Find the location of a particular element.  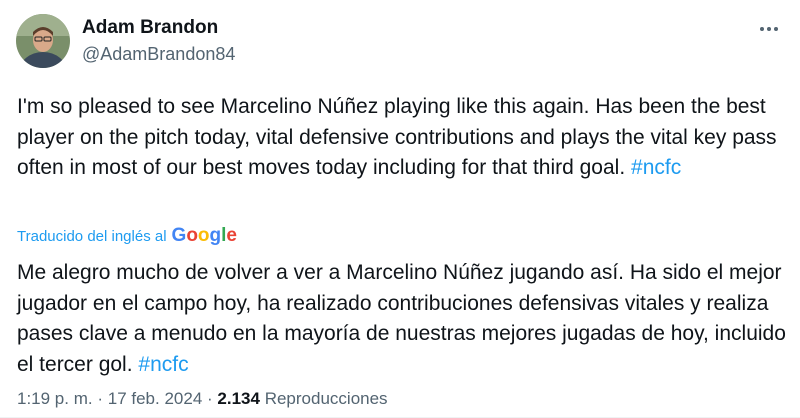

translated-from-label: Traducido del inglés al is located at coordinates (92, 236).